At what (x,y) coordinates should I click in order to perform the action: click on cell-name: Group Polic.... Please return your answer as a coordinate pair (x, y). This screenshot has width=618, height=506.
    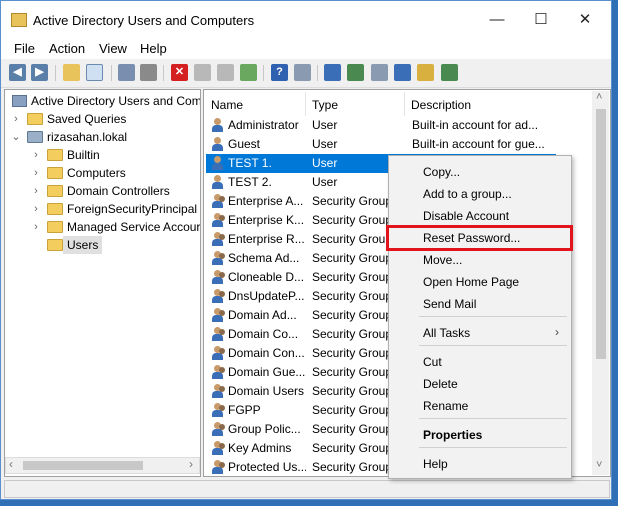
    Looking at the image, I should click on (264, 429).